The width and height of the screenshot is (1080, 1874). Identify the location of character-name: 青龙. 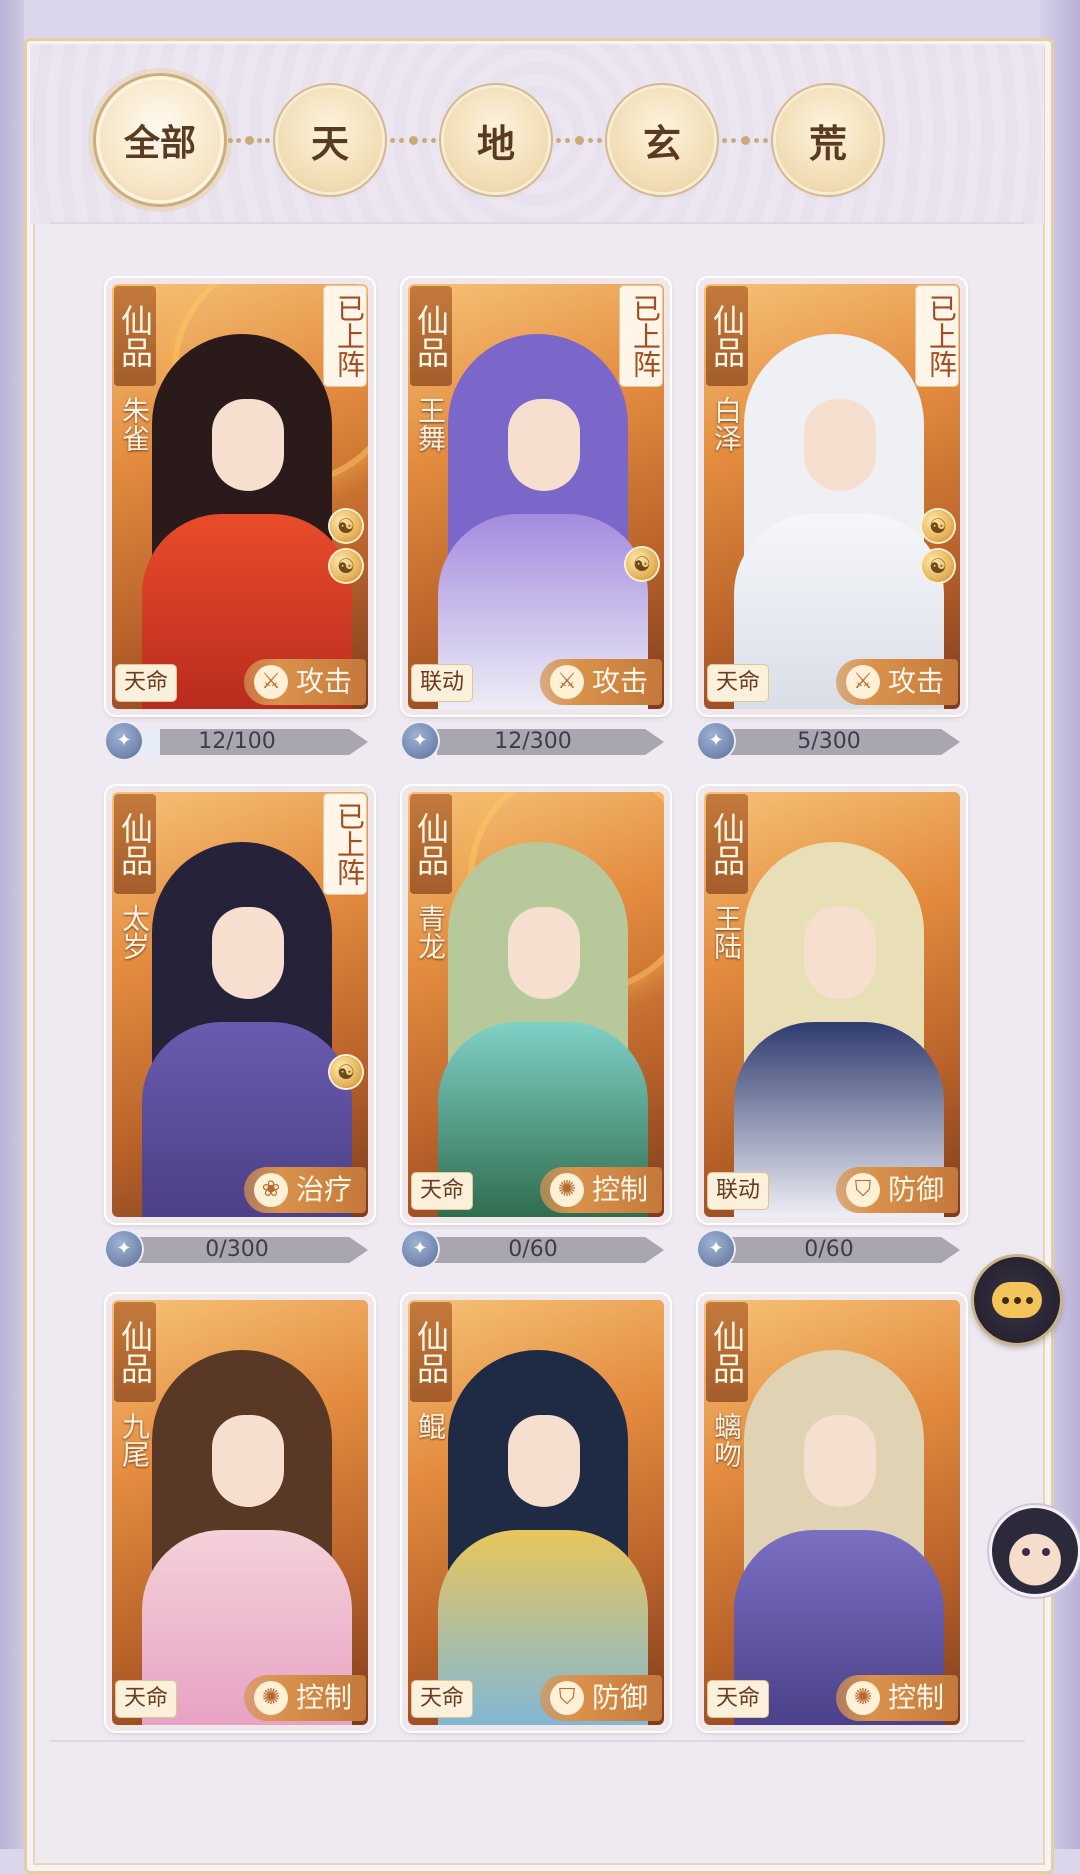
(430, 932).